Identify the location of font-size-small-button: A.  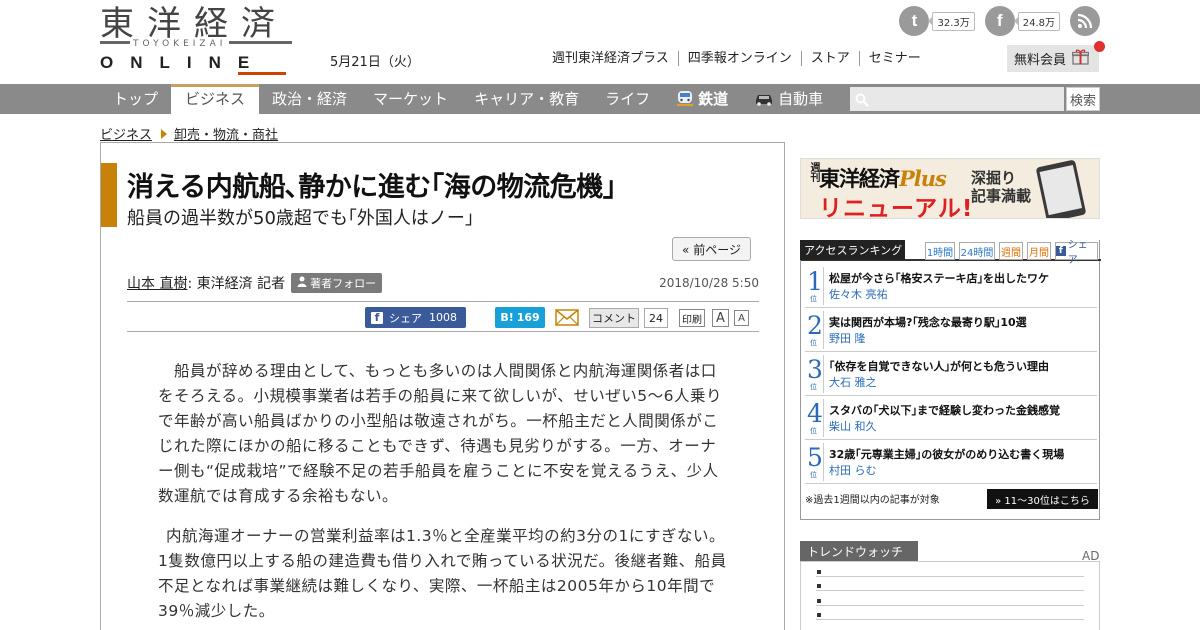
(741, 318).